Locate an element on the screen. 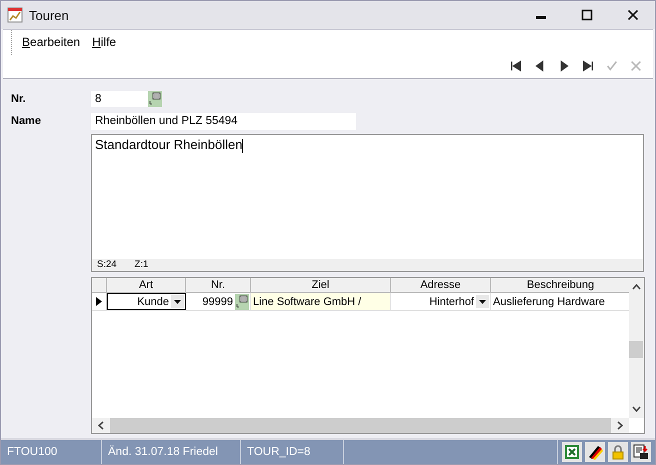 Image resolution: width=656 pixels, height=465 pixels. name-field: Rheinböllen und PLZ 55494 is located at coordinates (223, 121).